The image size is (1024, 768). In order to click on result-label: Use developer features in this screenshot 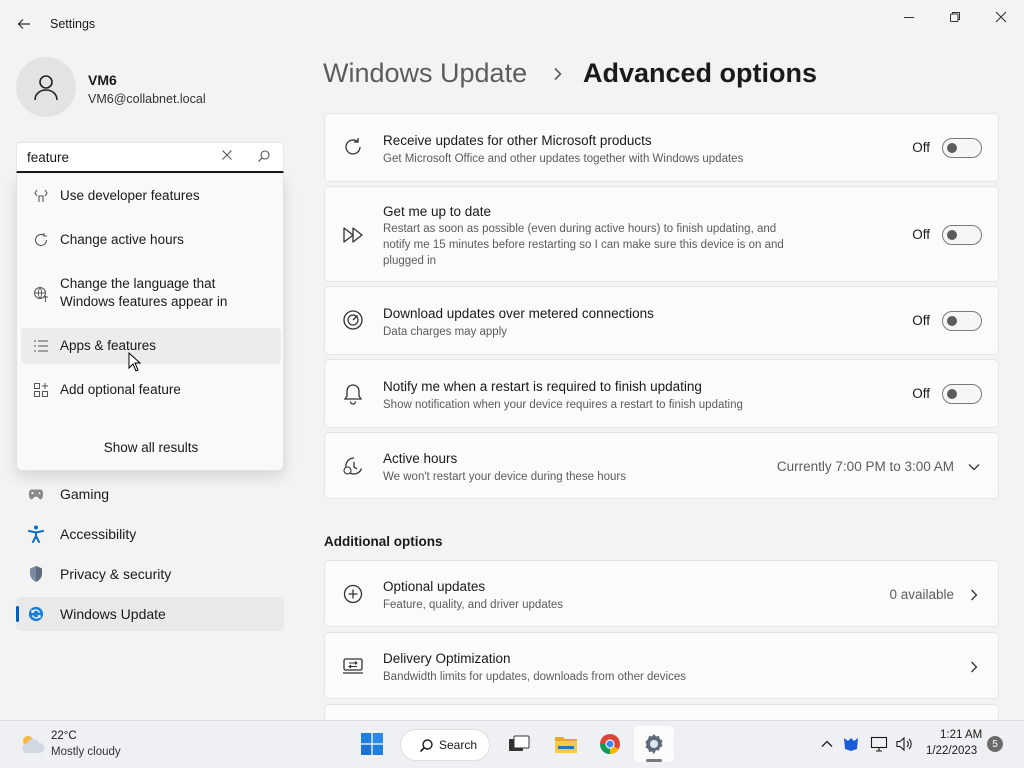, I will do `click(130, 195)`.